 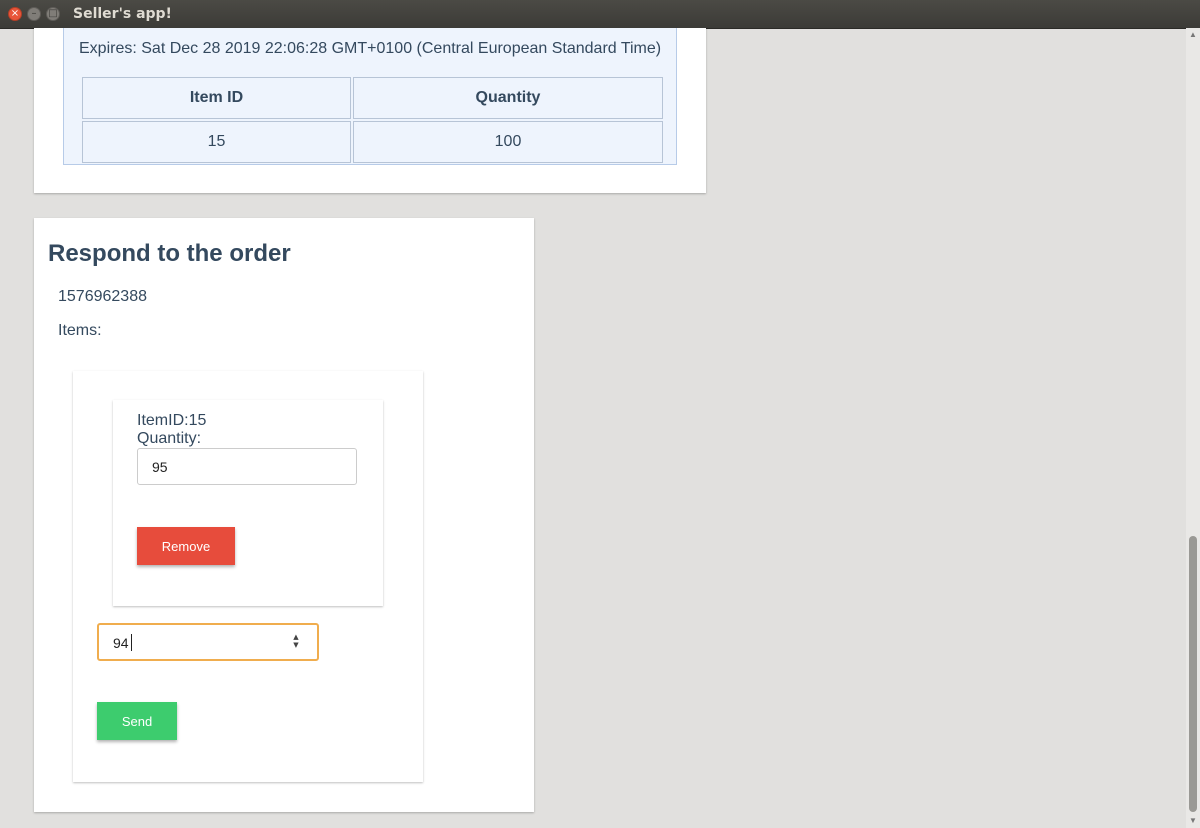 What do you see at coordinates (508, 98) in the screenshot?
I see `table-header-quantity: Quantity` at bounding box center [508, 98].